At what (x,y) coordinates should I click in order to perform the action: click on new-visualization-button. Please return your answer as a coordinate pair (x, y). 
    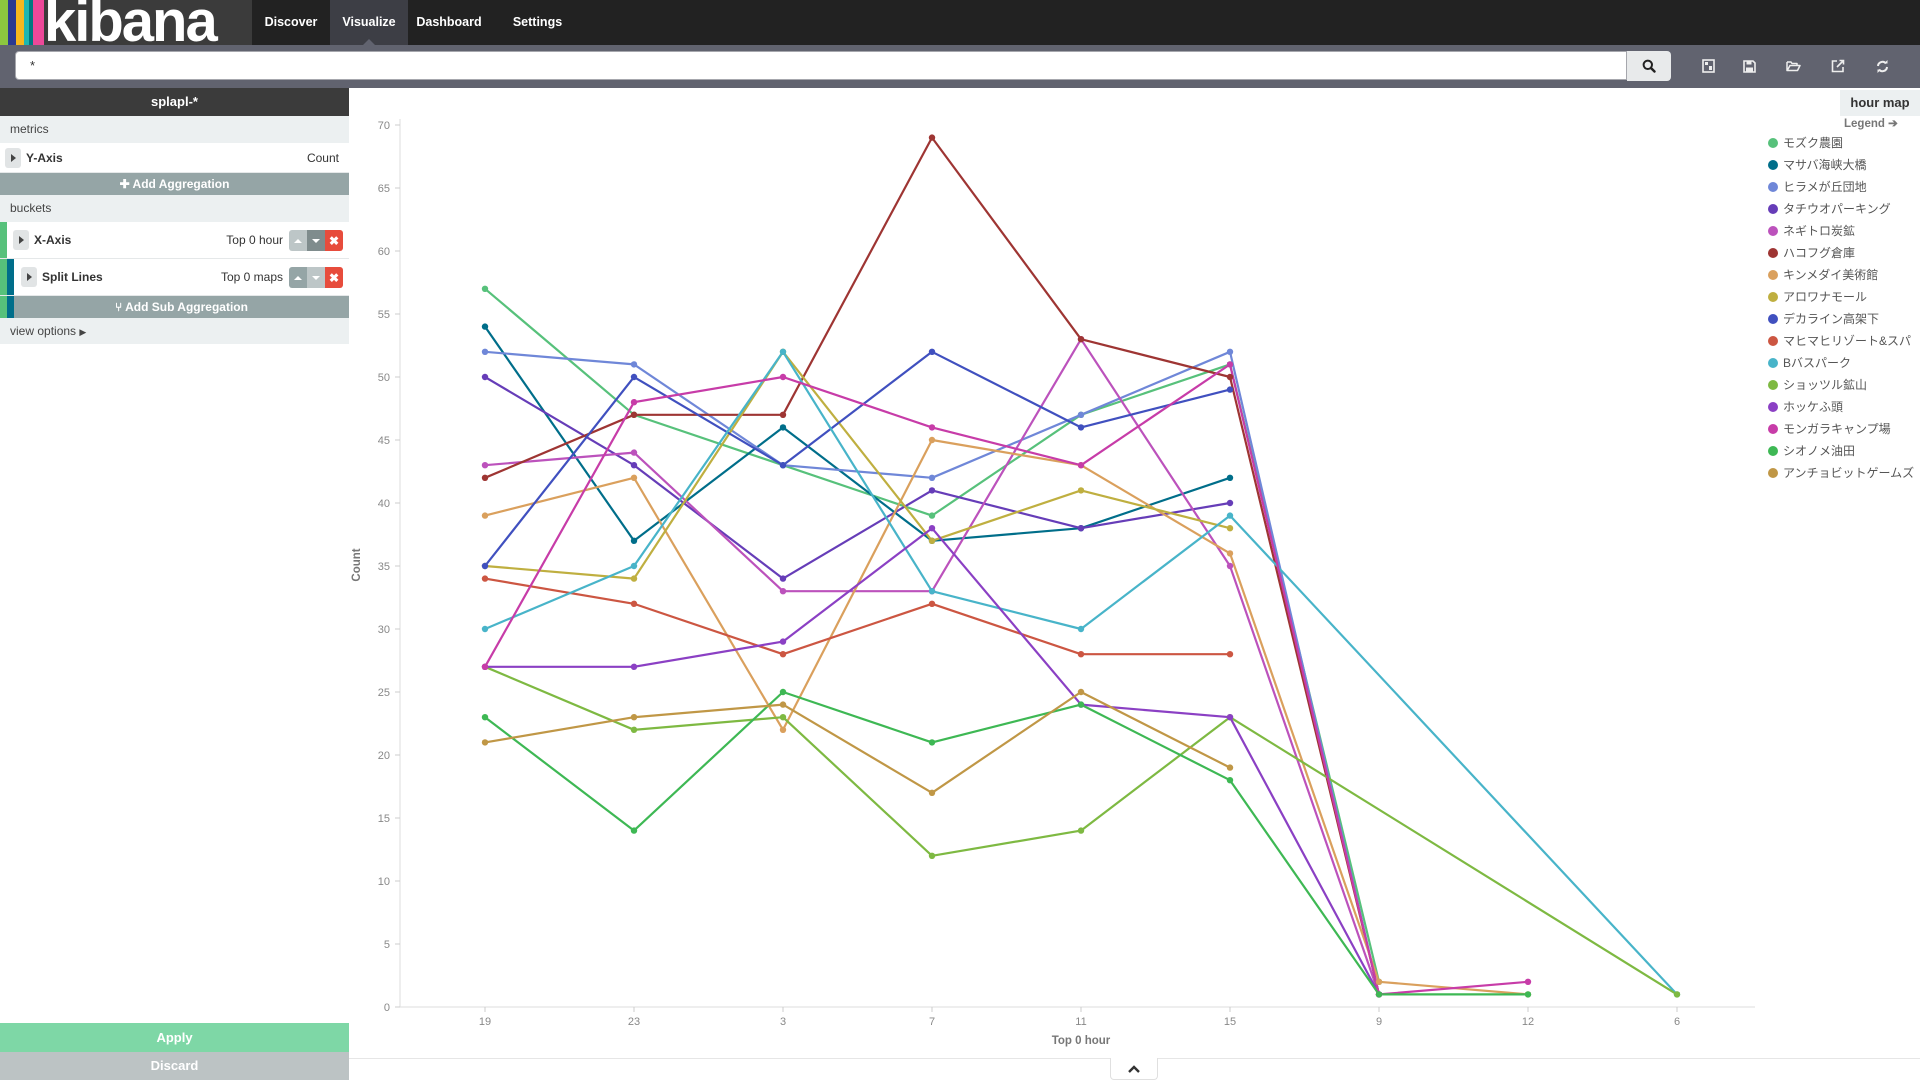
    Looking at the image, I should click on (1708, 66).